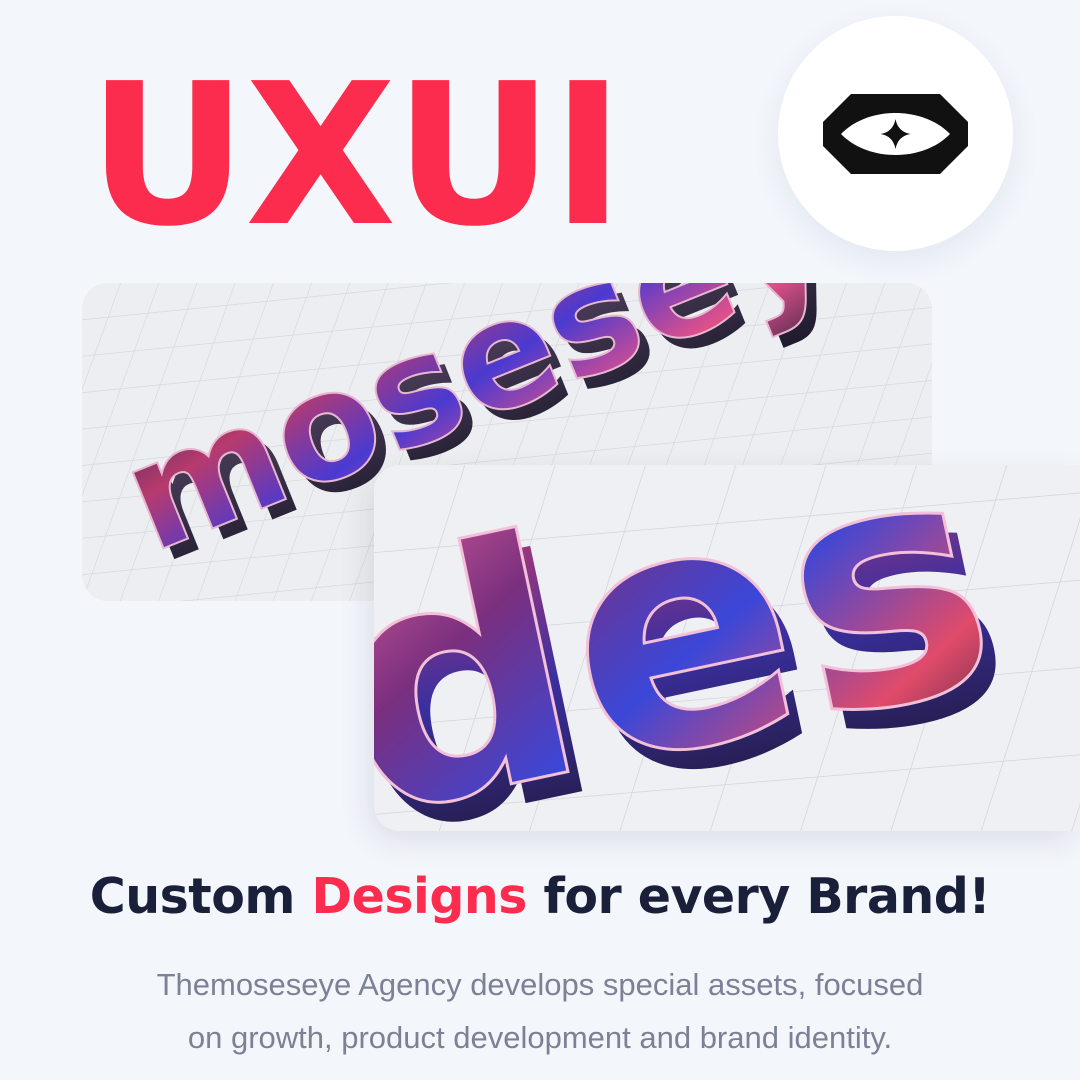 The width and height of the screenshot is (1080, 1080). Describe the element at coordinates (419, 896) in the screenshot. I see `tagline-highlight: Designs` at that location.